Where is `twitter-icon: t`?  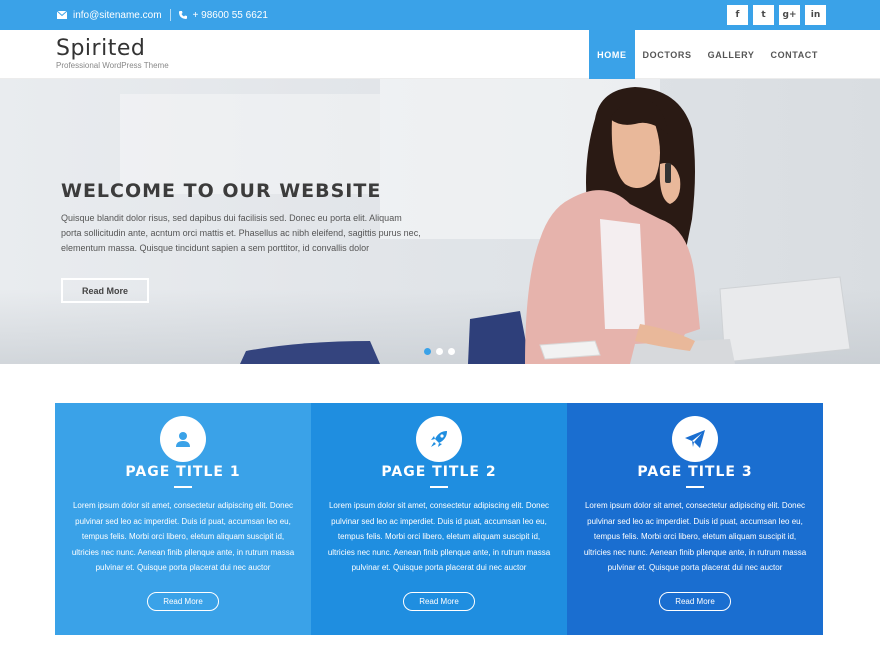 twitter-icon: t is located at coordinates (763, 15).